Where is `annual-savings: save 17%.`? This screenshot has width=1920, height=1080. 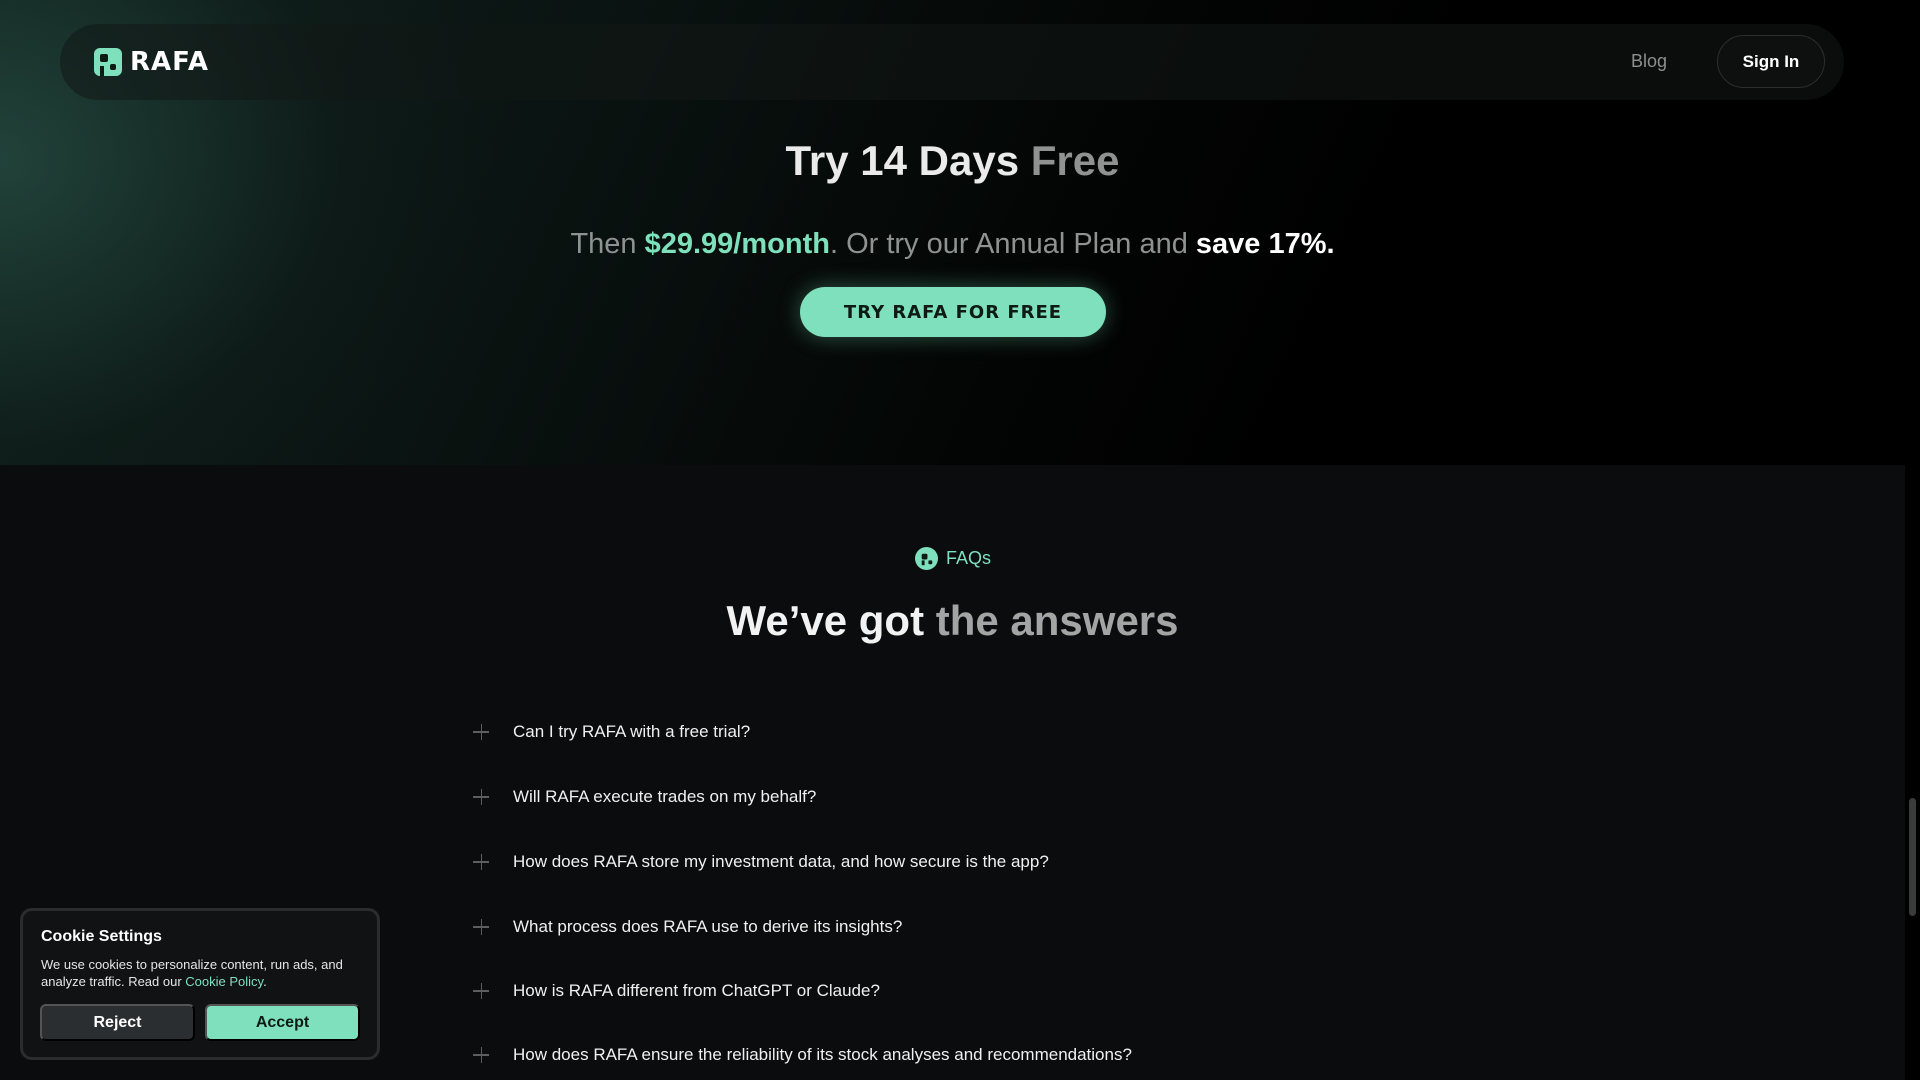 annual-savings: save 17%. is located at coordinates (1265, 244).